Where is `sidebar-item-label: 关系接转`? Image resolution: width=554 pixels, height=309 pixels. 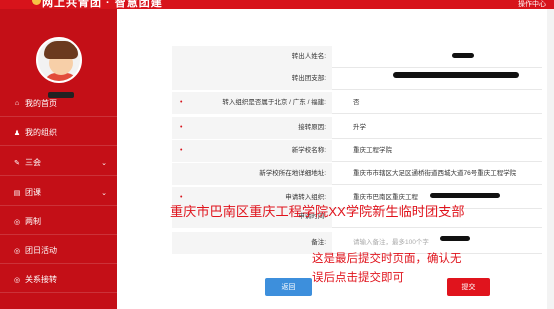
sidebar-item-label: 关系接转 is located at coordinates (41, 279).